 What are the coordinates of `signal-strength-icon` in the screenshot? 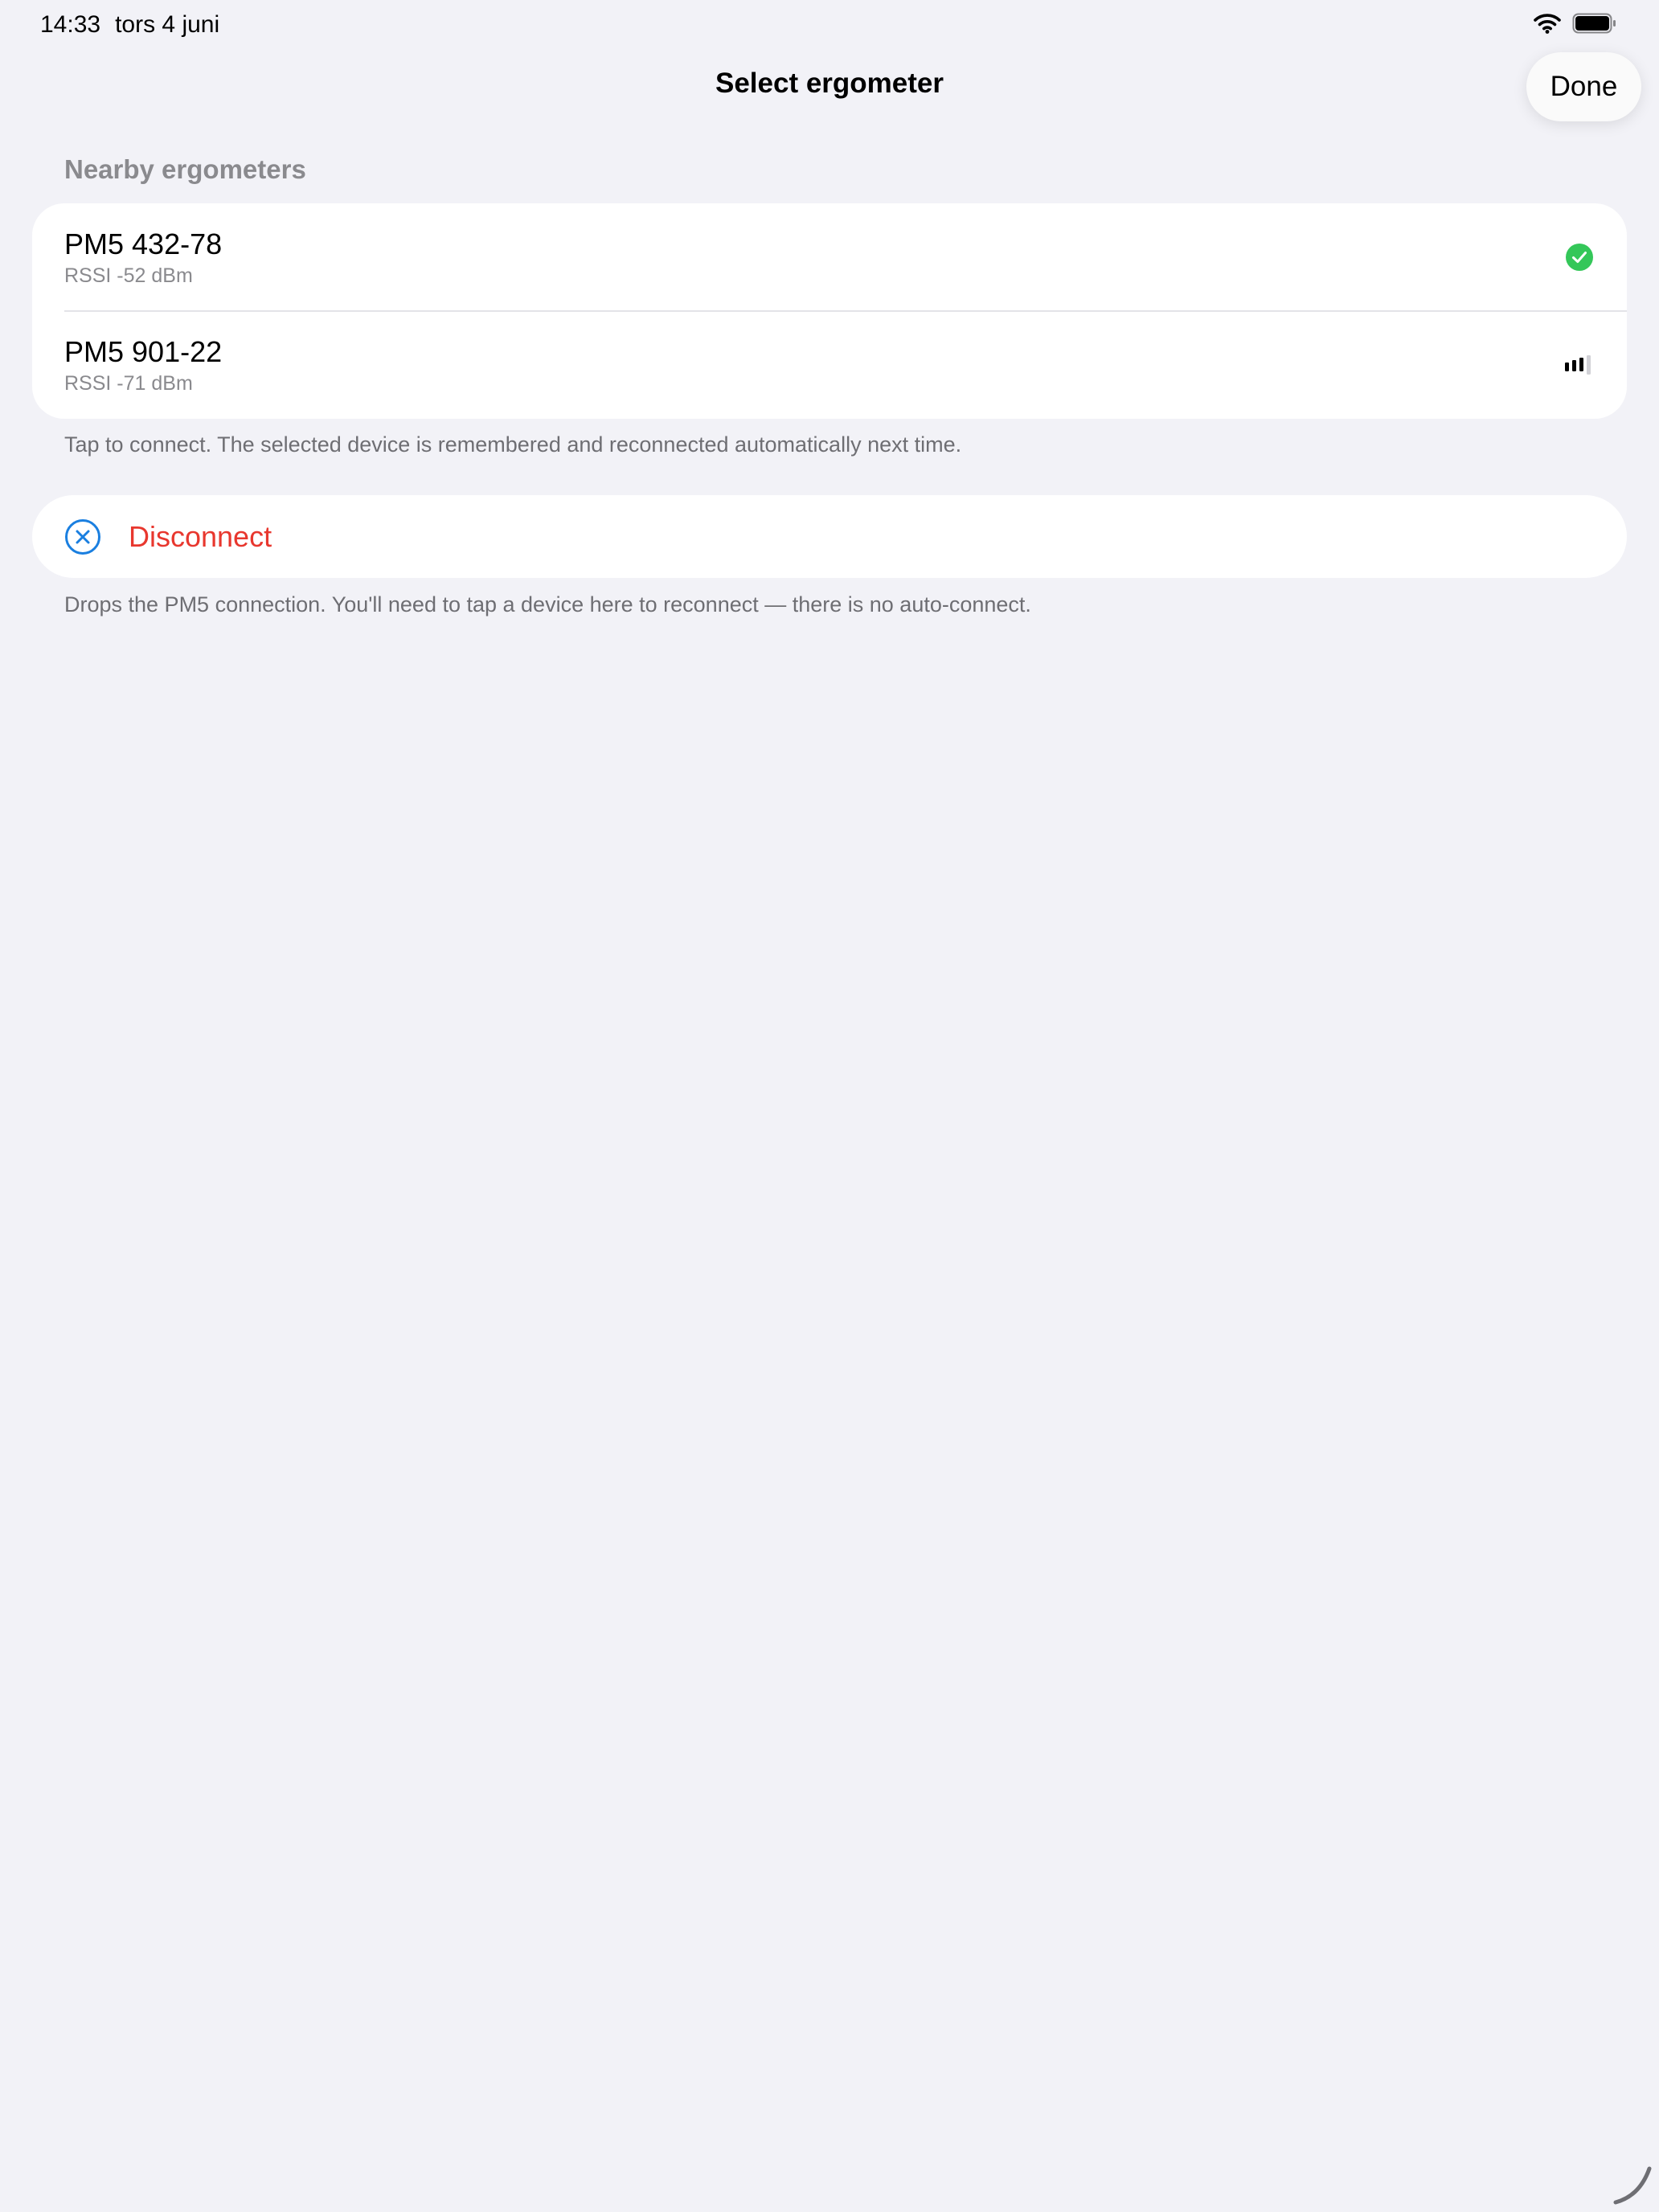 It's located at (1578, 365).